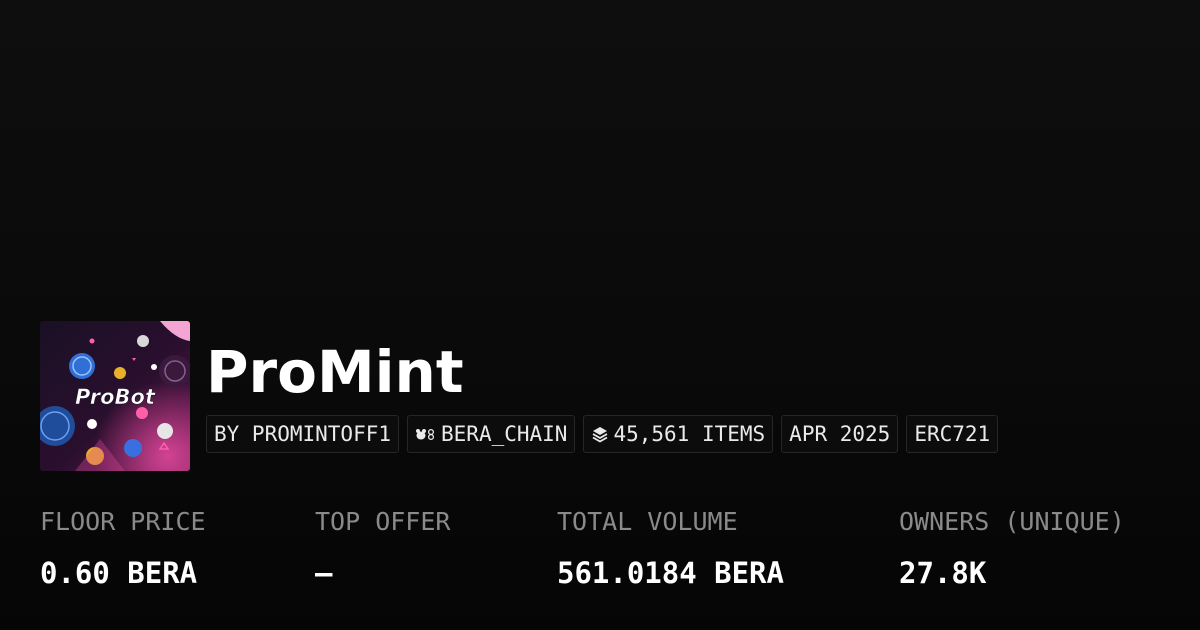 The image size is (1200, 630). I want to click on bear-chain-icon, so click(426, 434).